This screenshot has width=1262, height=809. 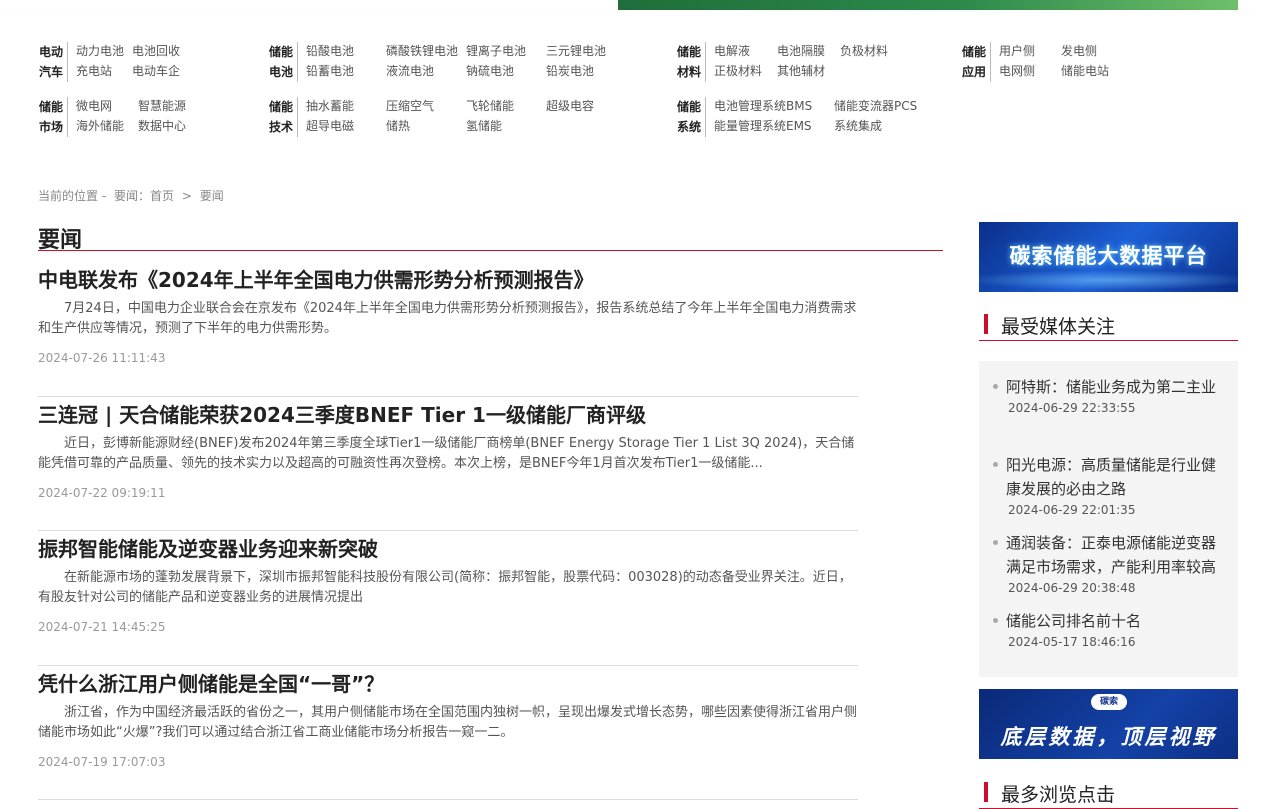 I want to click on nav-link: 液流电池, so click(x=426, y=71).